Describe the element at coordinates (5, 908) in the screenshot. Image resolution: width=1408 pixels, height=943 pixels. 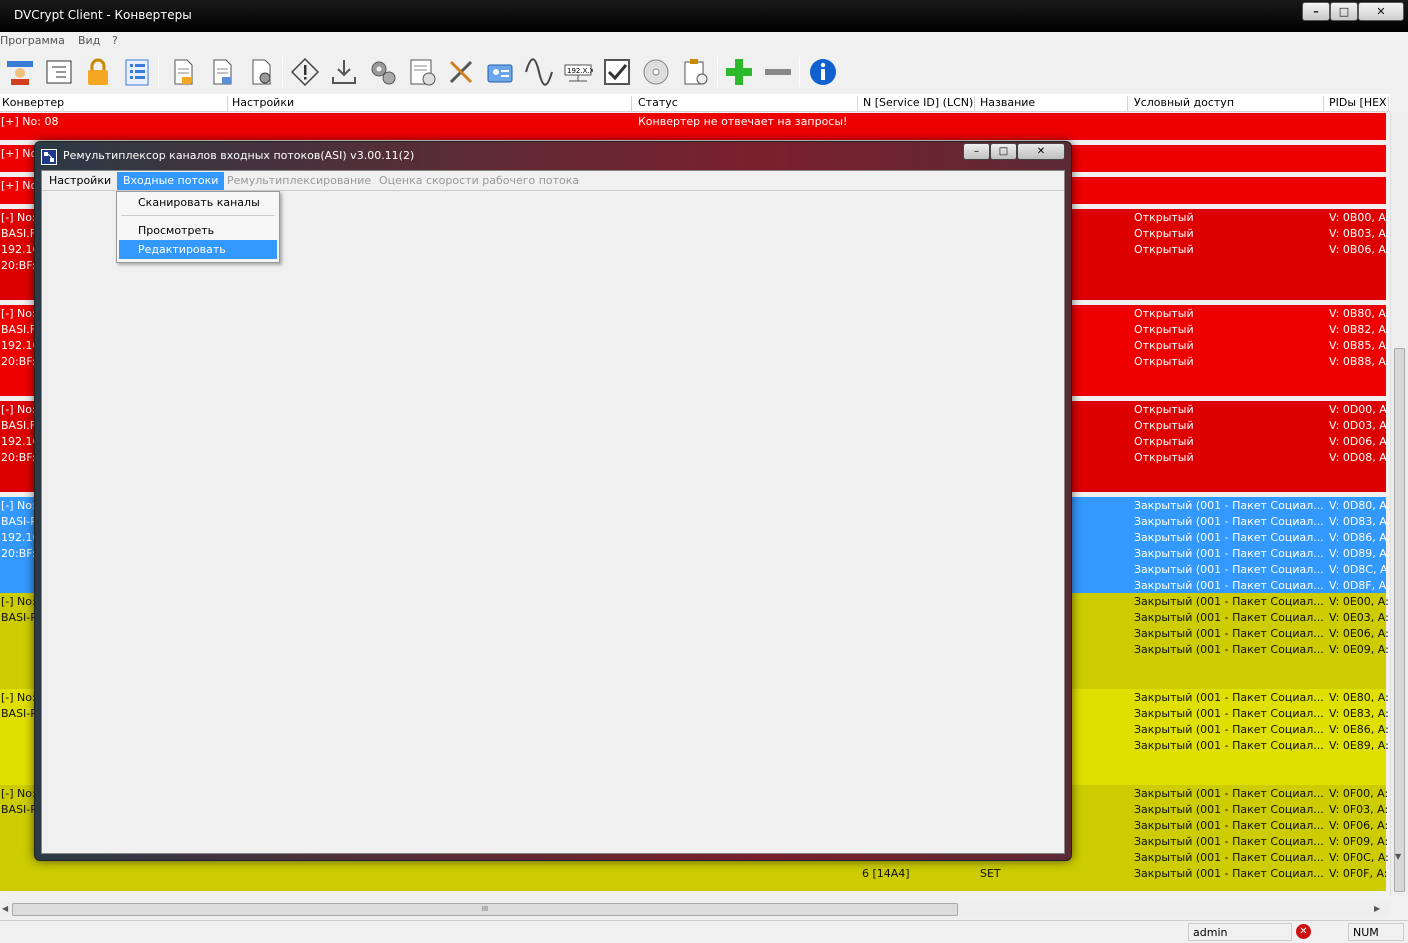
I see `scroll-left-icon: ◀` at that location.